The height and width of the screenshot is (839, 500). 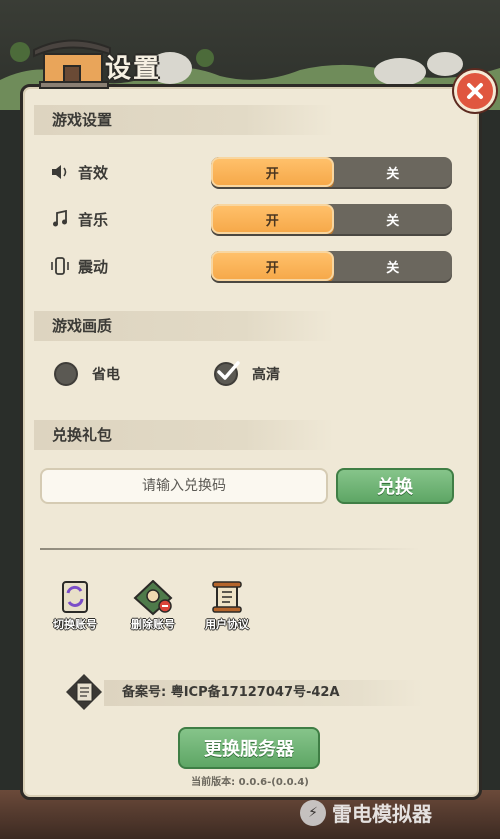 I want to click on icp-text: 备案号: 粤ICP备17127047号-42A, so click(x=231, y=692).